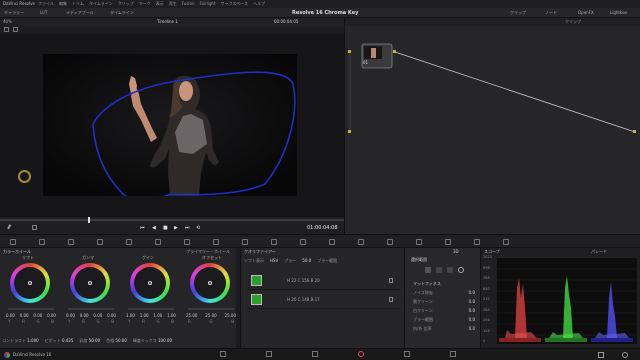 The width and height of the screenshot is (640, 360). What do you see at coordinates (472, 331) in the screenshot?
I see `matte-value: 0.0` at bounding box center [472, 331].